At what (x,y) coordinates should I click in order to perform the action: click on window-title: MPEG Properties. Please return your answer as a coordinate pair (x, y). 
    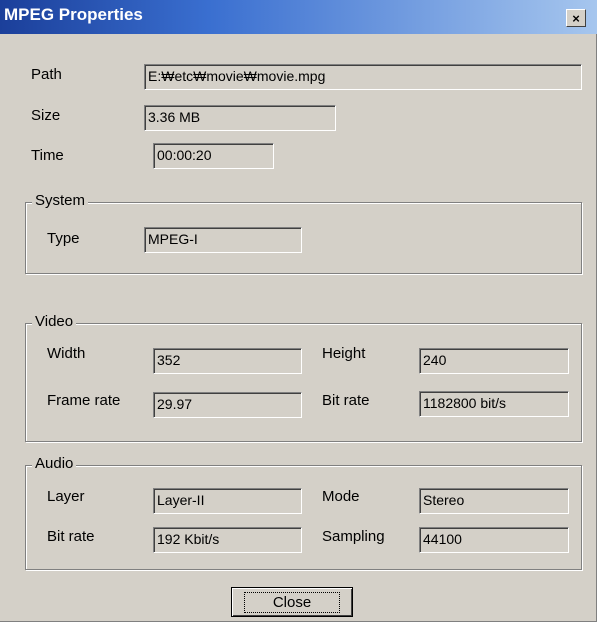
    Looking at the image, I should click on (73, 14).